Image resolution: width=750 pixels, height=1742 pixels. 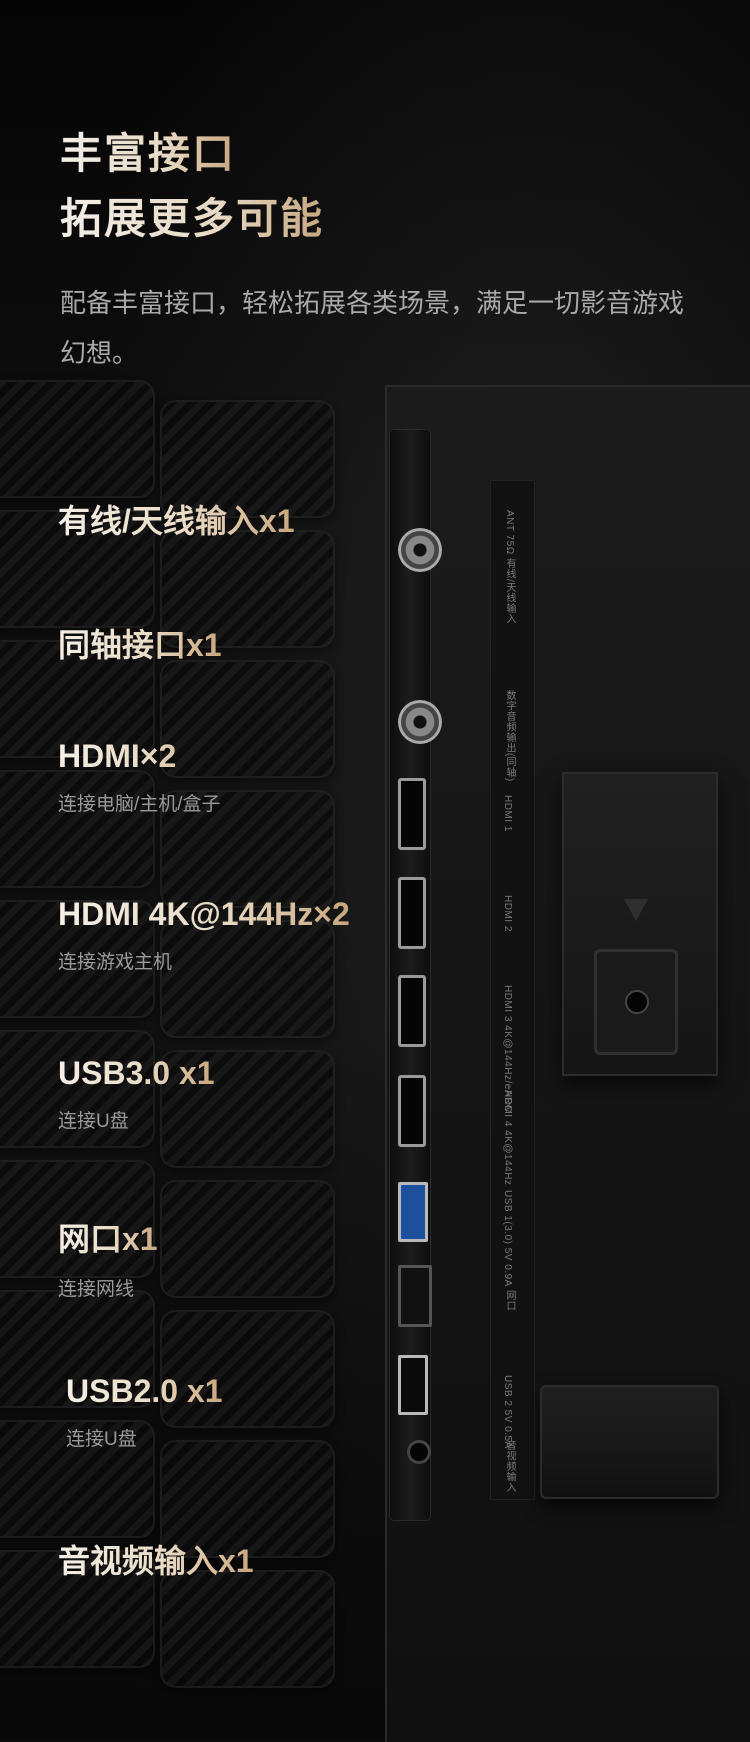 I want to click on feature-usb2: USB2.0 x1 连接U盘, so click(x=144, y=1412).